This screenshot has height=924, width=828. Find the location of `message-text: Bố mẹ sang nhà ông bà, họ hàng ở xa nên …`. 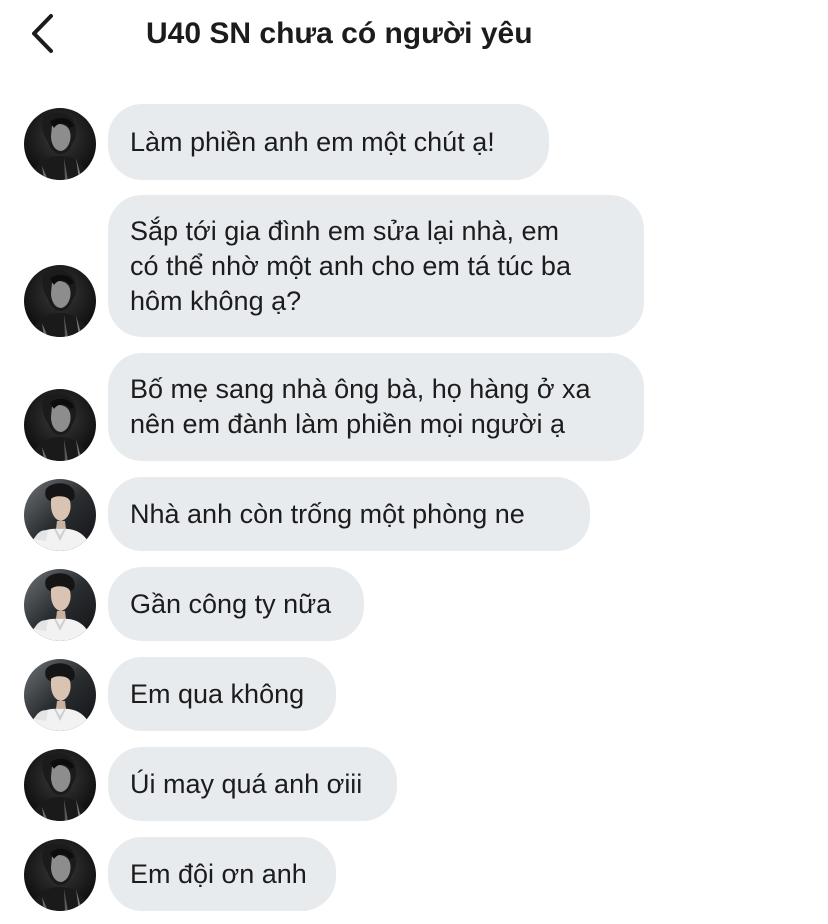

message-text: Bố mẹ sang nhà ông bà, họ hàng ở xa nên … is located at coordinates (360, 406).